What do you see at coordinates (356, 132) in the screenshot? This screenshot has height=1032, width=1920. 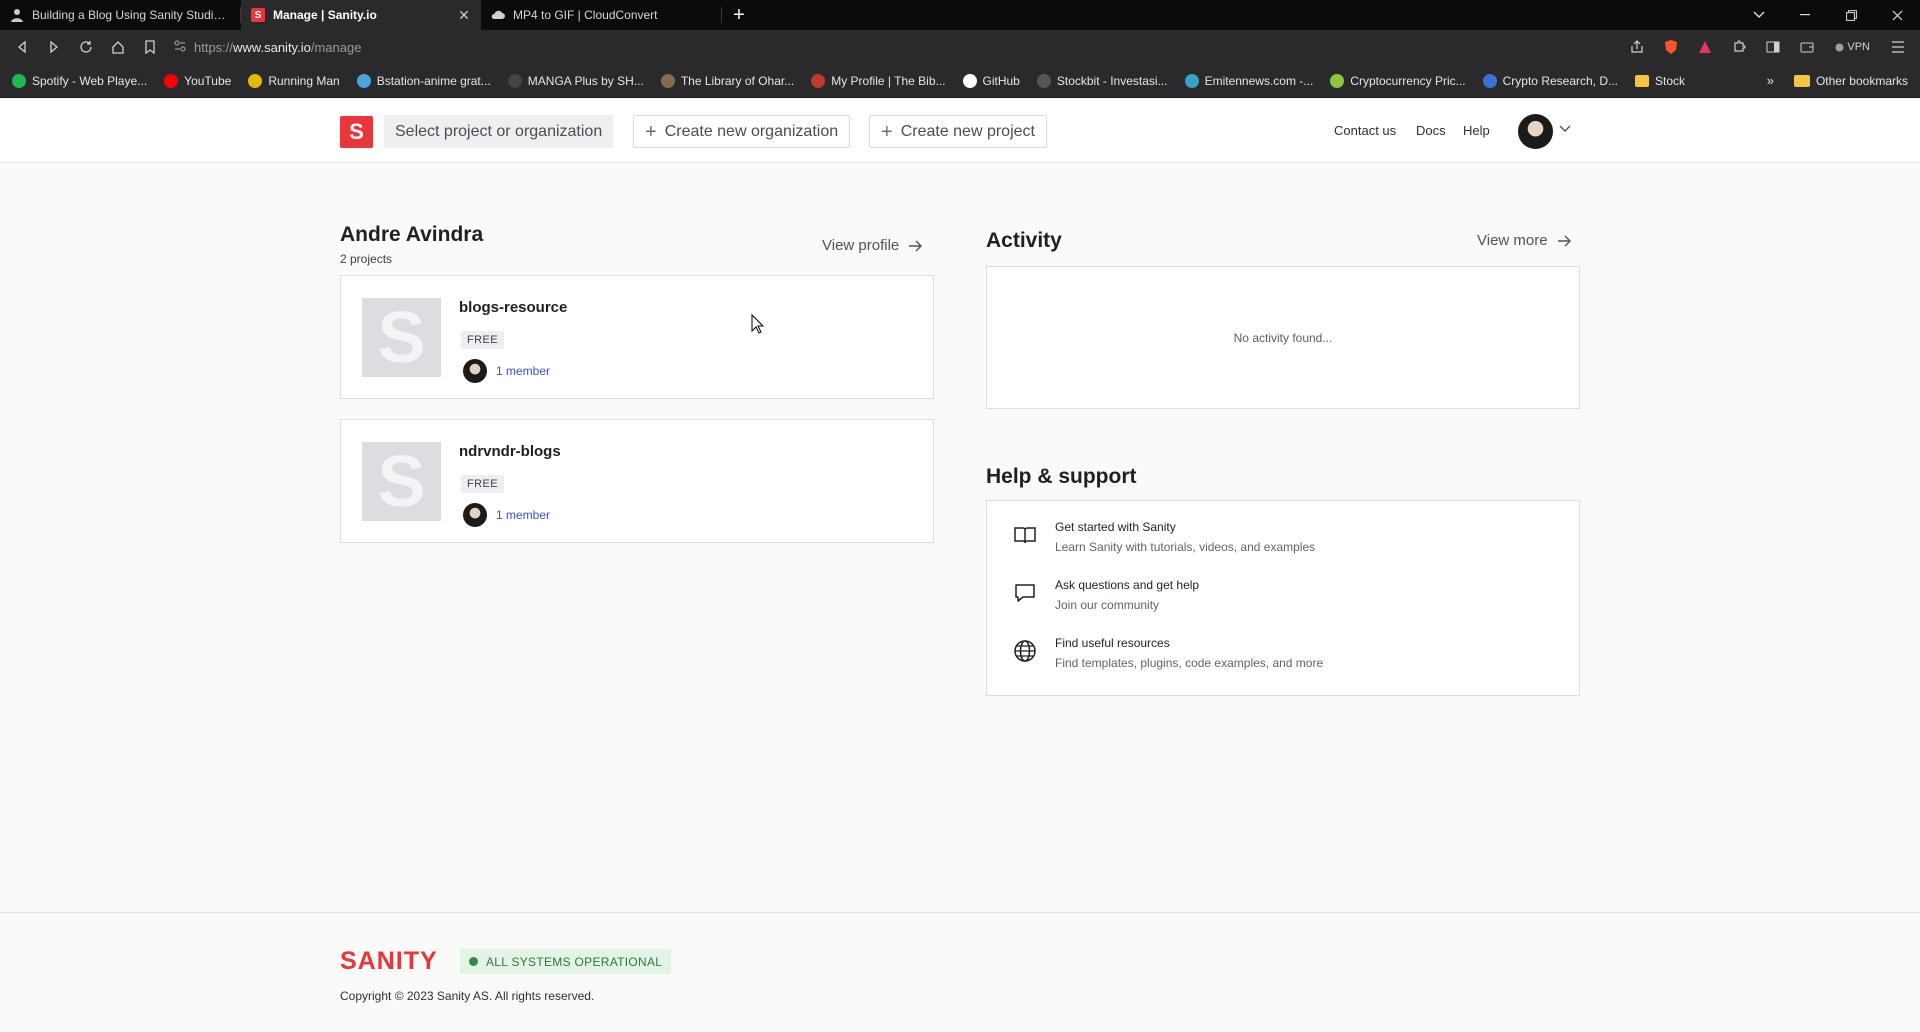 I see `sanity-logo: S` at bounding box center [356, 132].